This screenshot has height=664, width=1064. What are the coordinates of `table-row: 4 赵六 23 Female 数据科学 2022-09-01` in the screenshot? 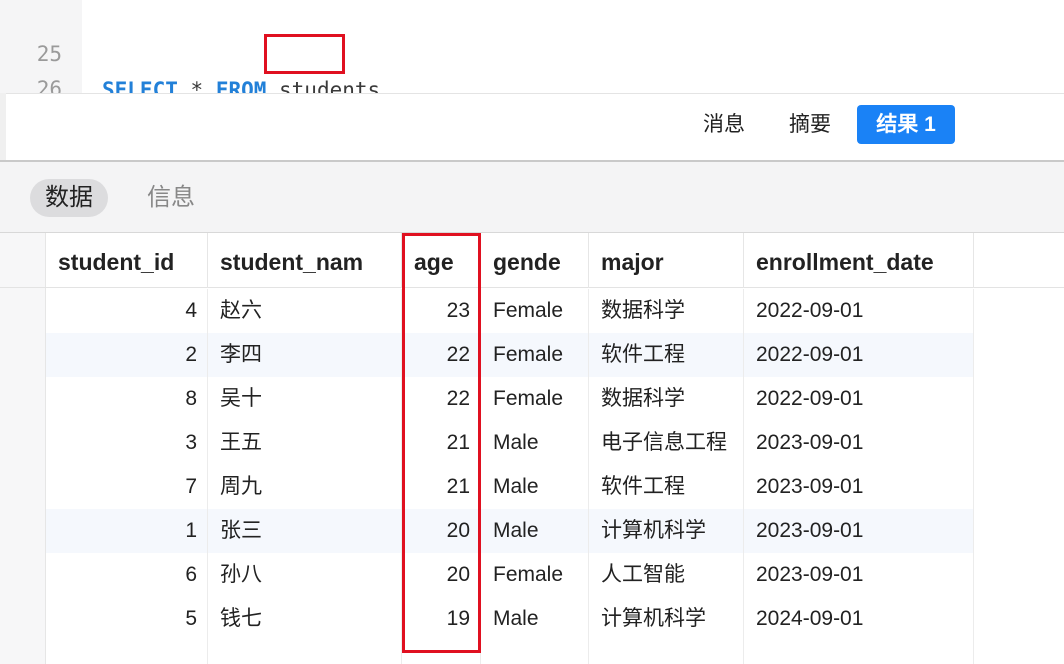 It's located at (510, 311).